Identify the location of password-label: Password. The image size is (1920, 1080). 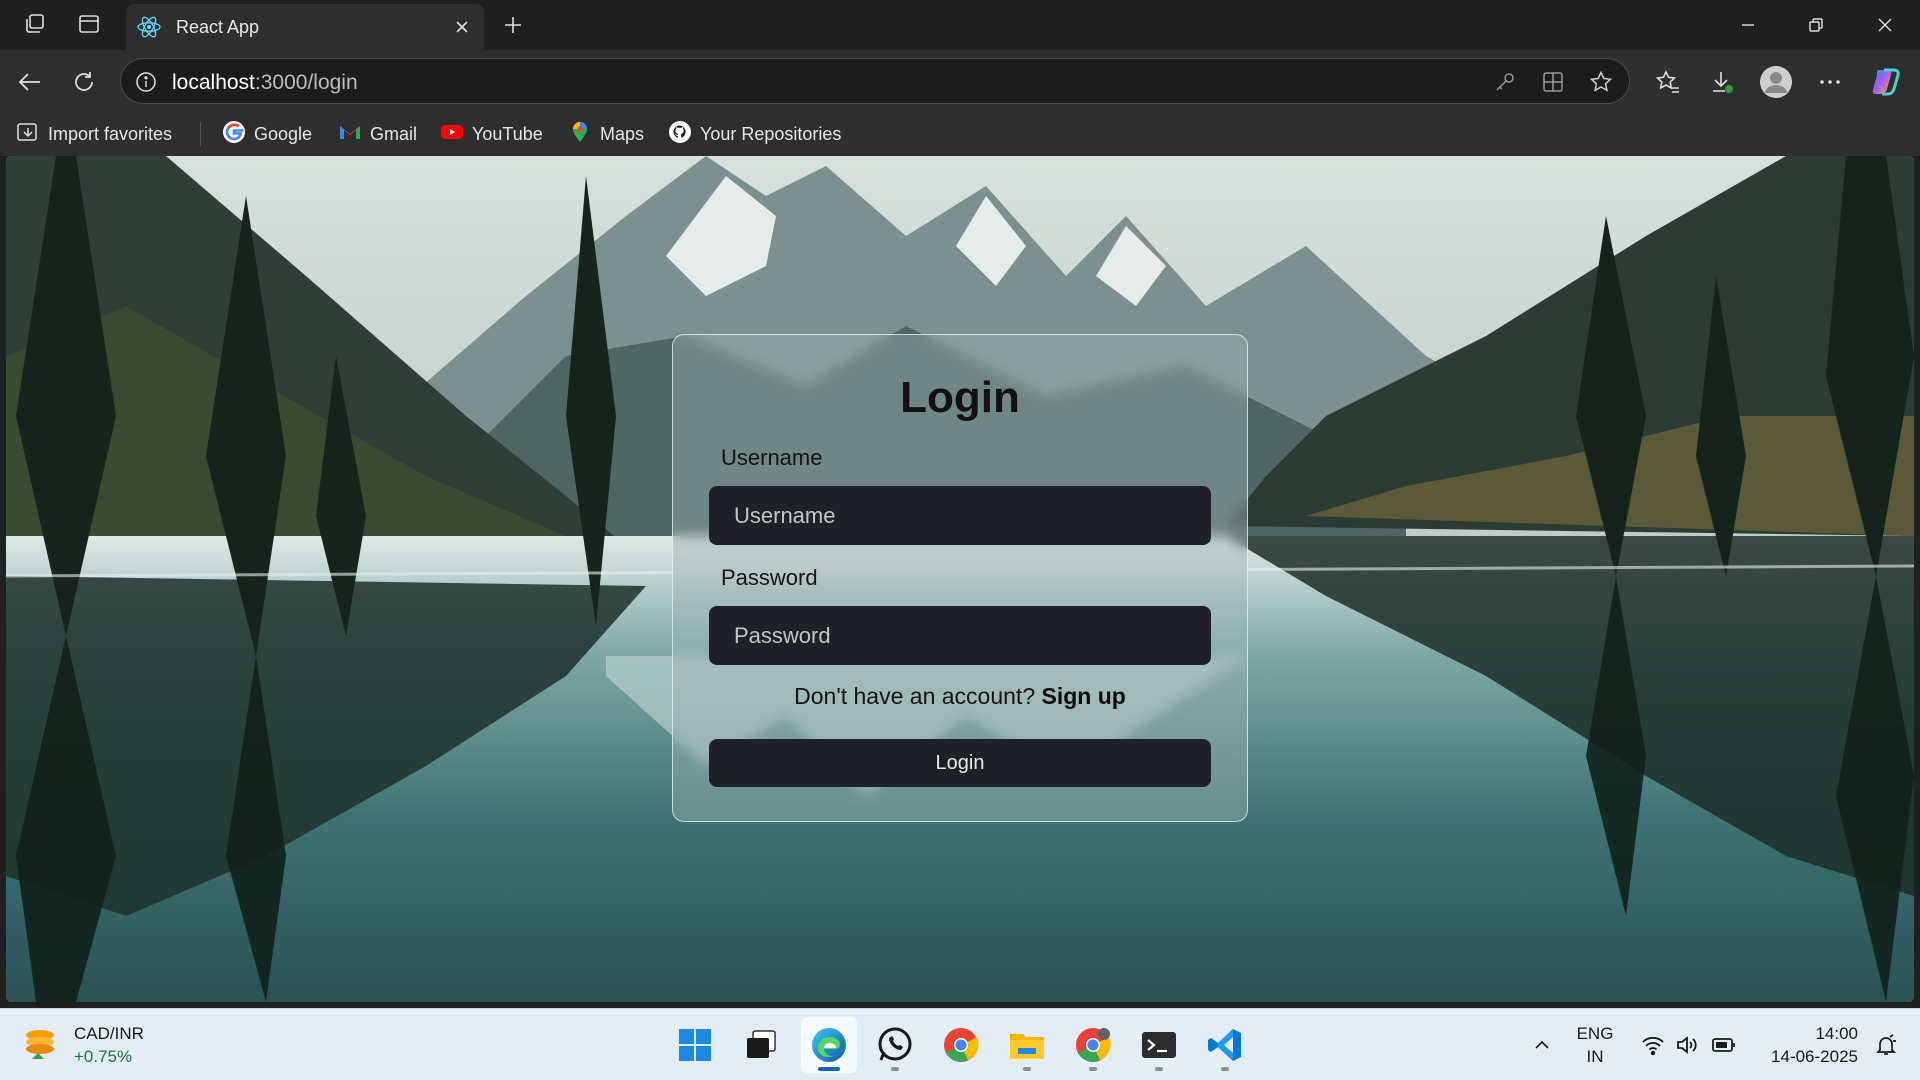
(769, 577).